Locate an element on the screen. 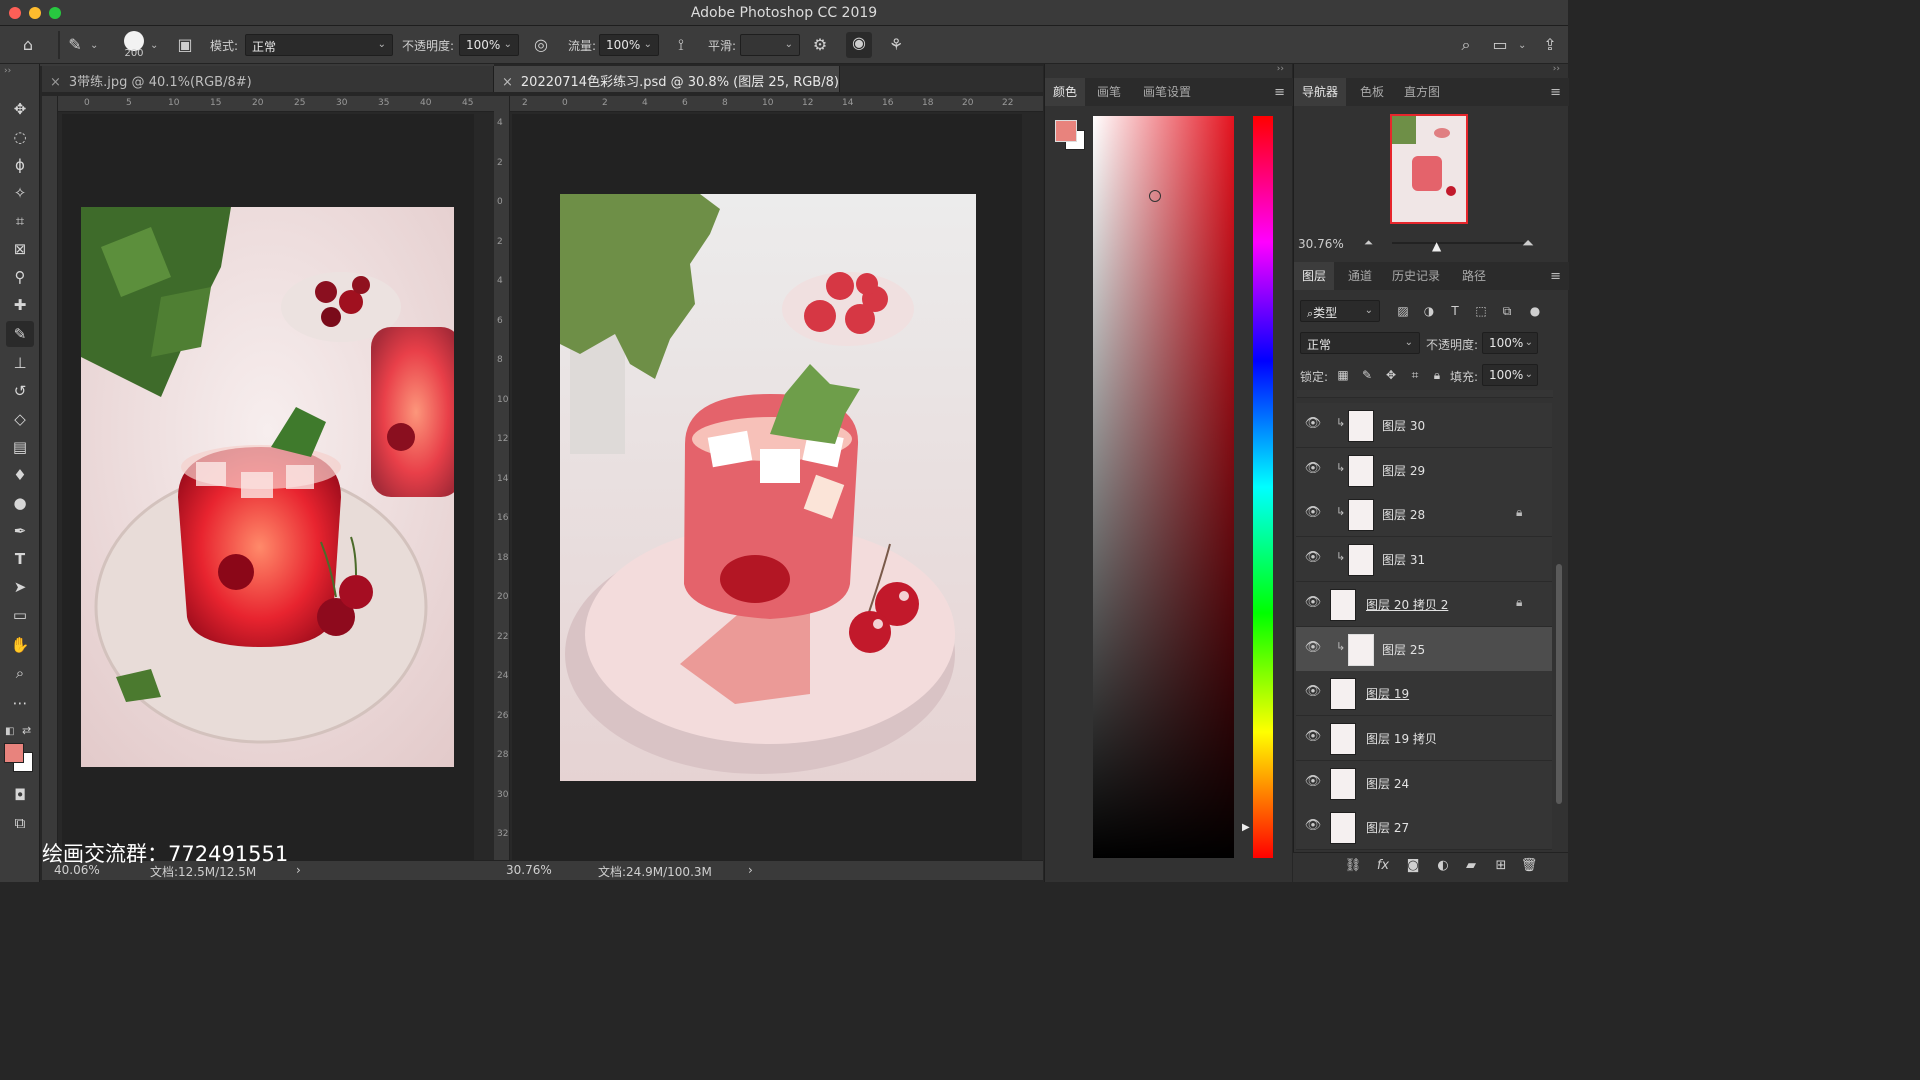 Image resolution: width=1920 pixels, height=1080 pixels. airbrush-icon: ⟟ is located at coordinates (681, 45).